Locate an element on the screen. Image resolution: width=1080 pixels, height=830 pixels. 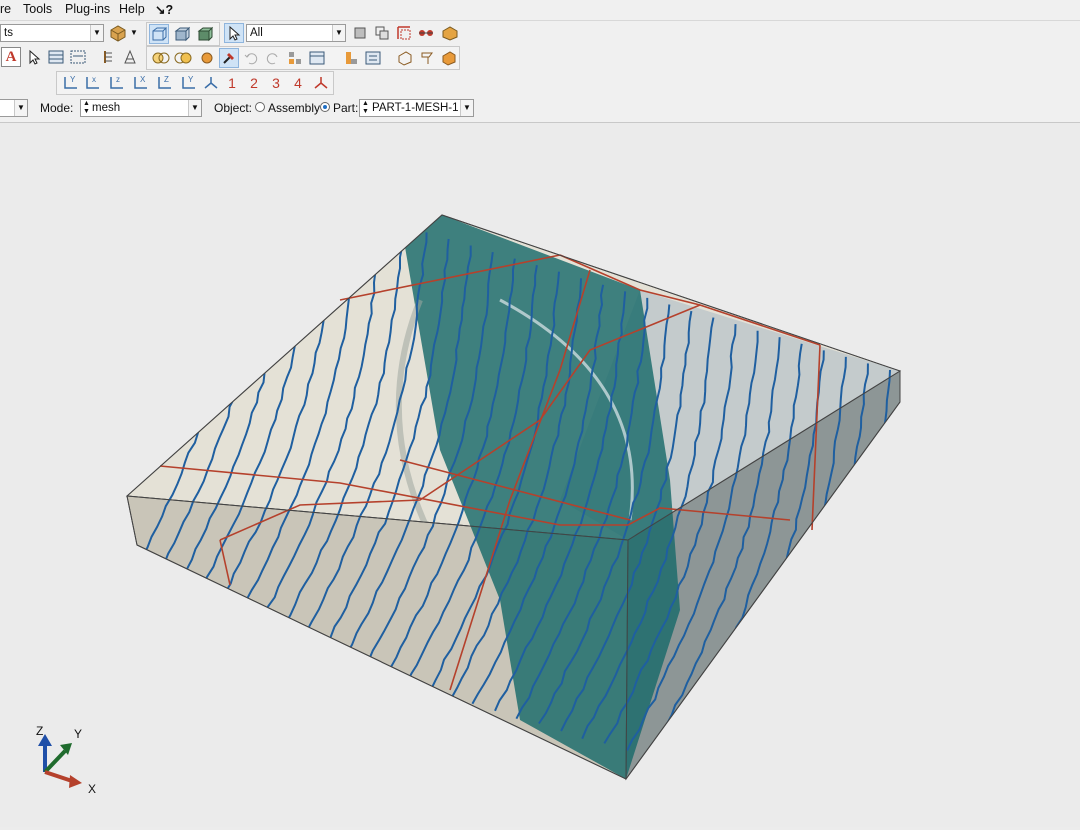
mode-combo: ▲ ▼ mesh ▼ is located at coordinates (141, 108).